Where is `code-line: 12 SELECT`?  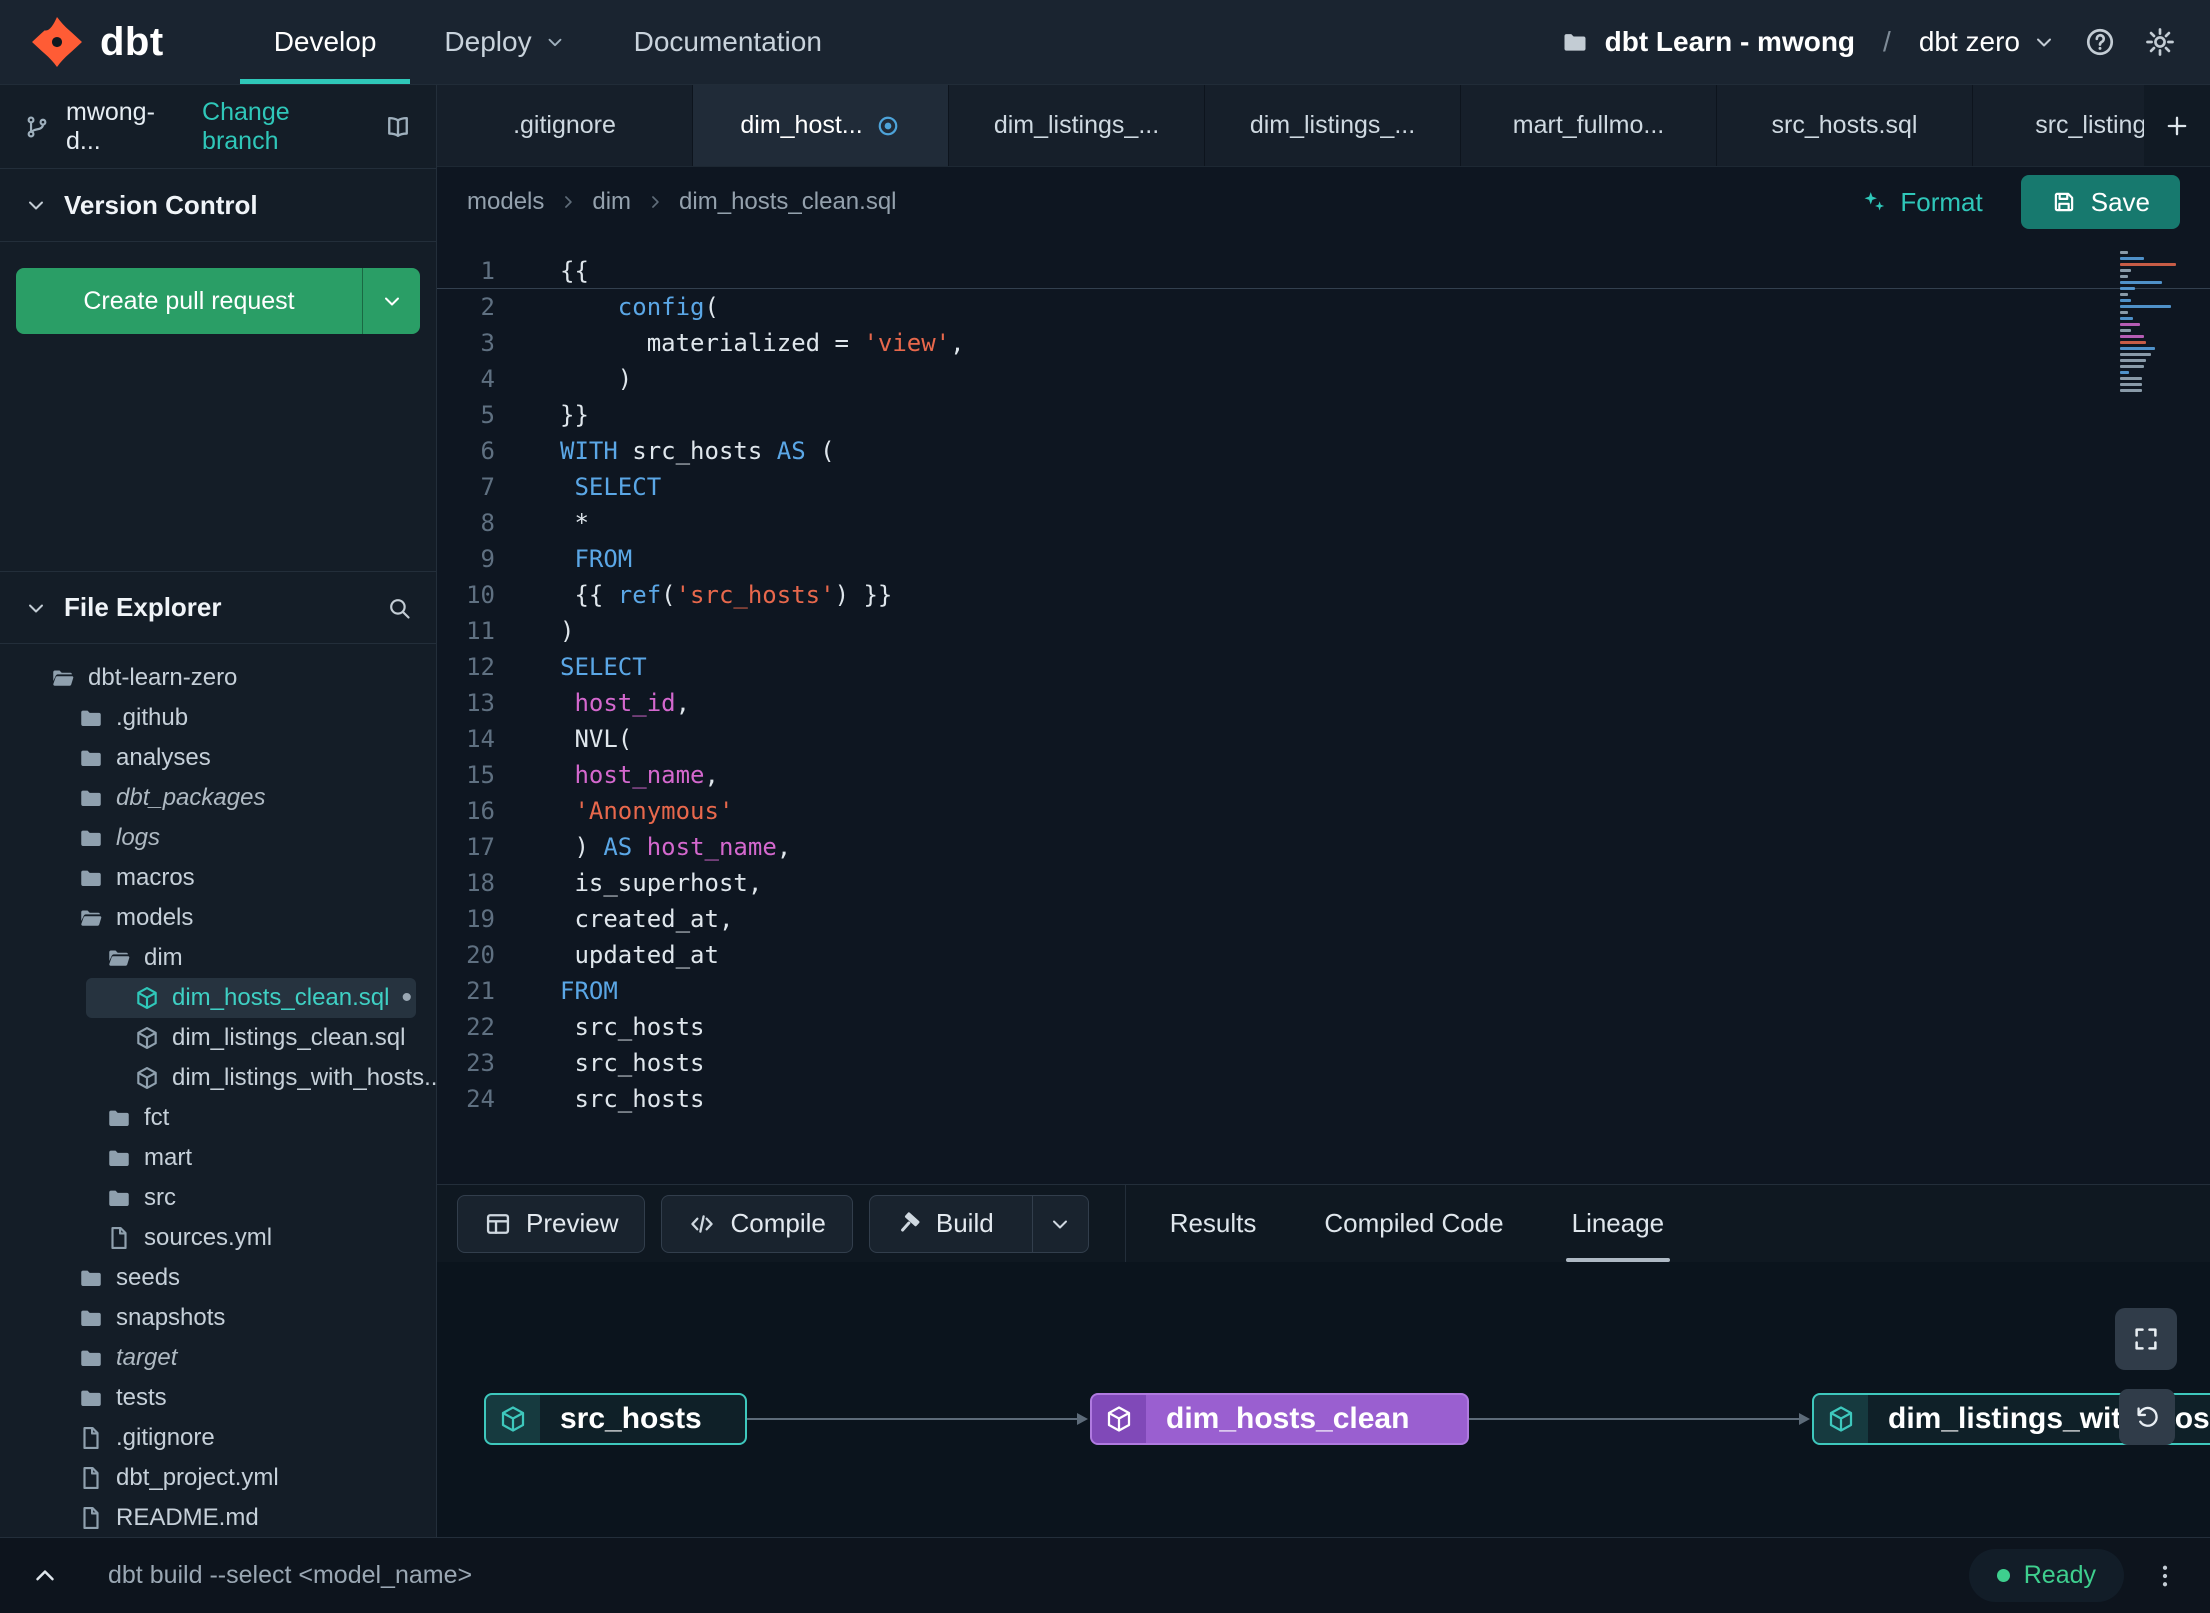
code-line: 12 SELECT is located at coordinates (1323, 667).